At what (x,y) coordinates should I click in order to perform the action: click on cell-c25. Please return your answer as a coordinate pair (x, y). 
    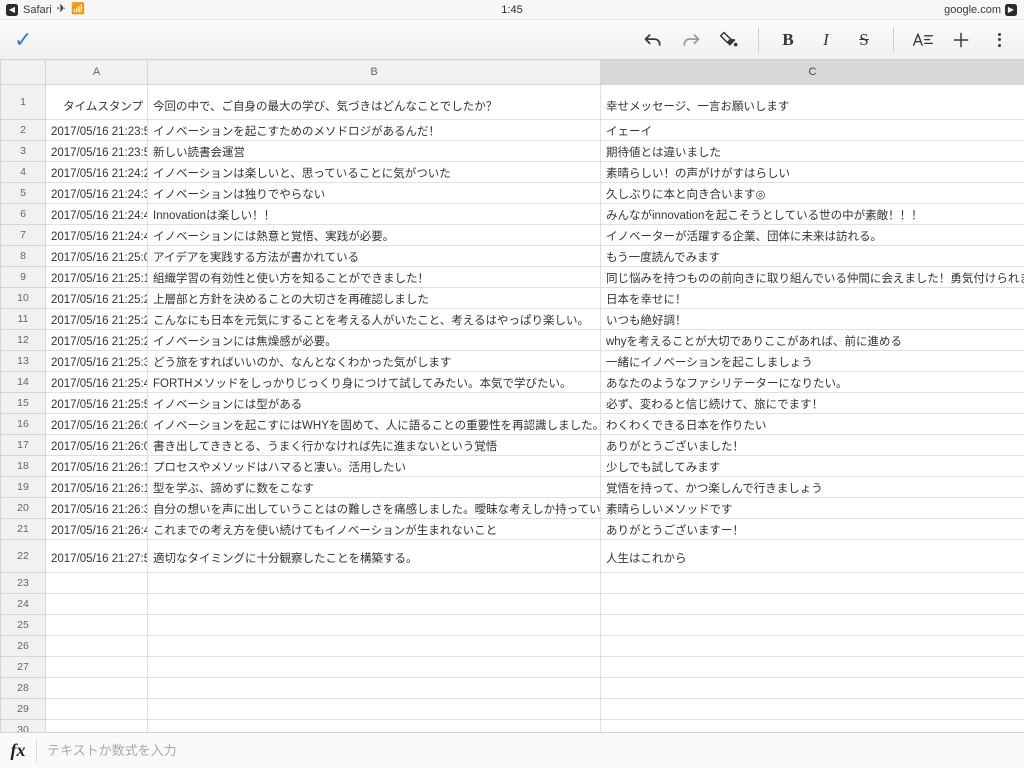
    Looking at the image, I should click on (812, 624).